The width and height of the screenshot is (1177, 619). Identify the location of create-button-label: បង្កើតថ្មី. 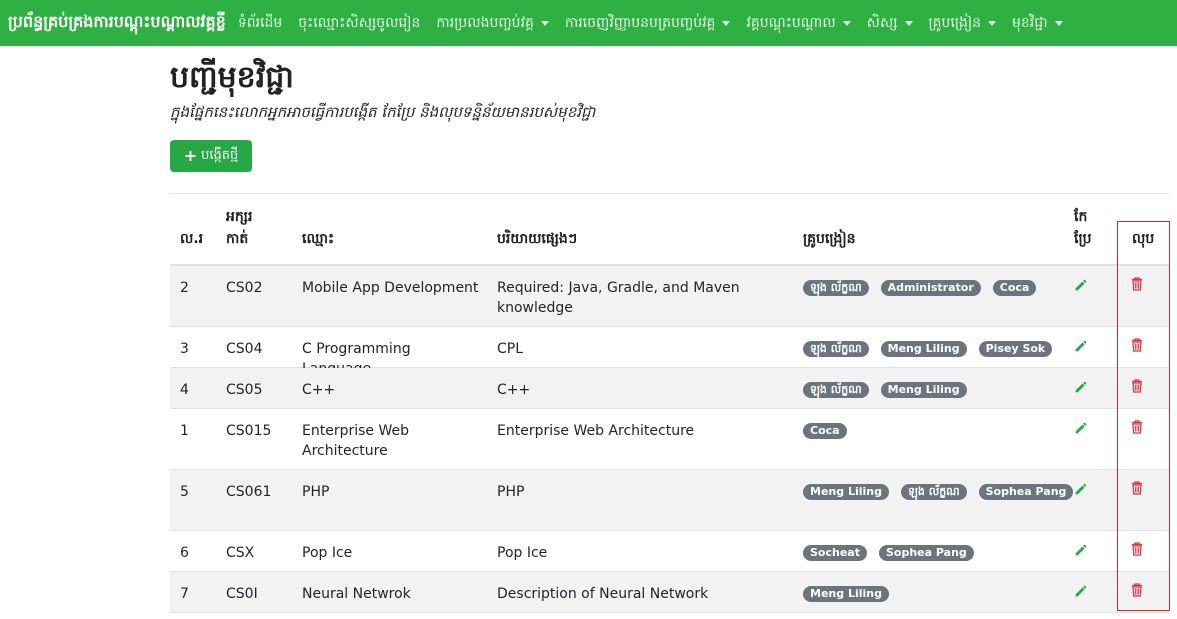
(220, 155).